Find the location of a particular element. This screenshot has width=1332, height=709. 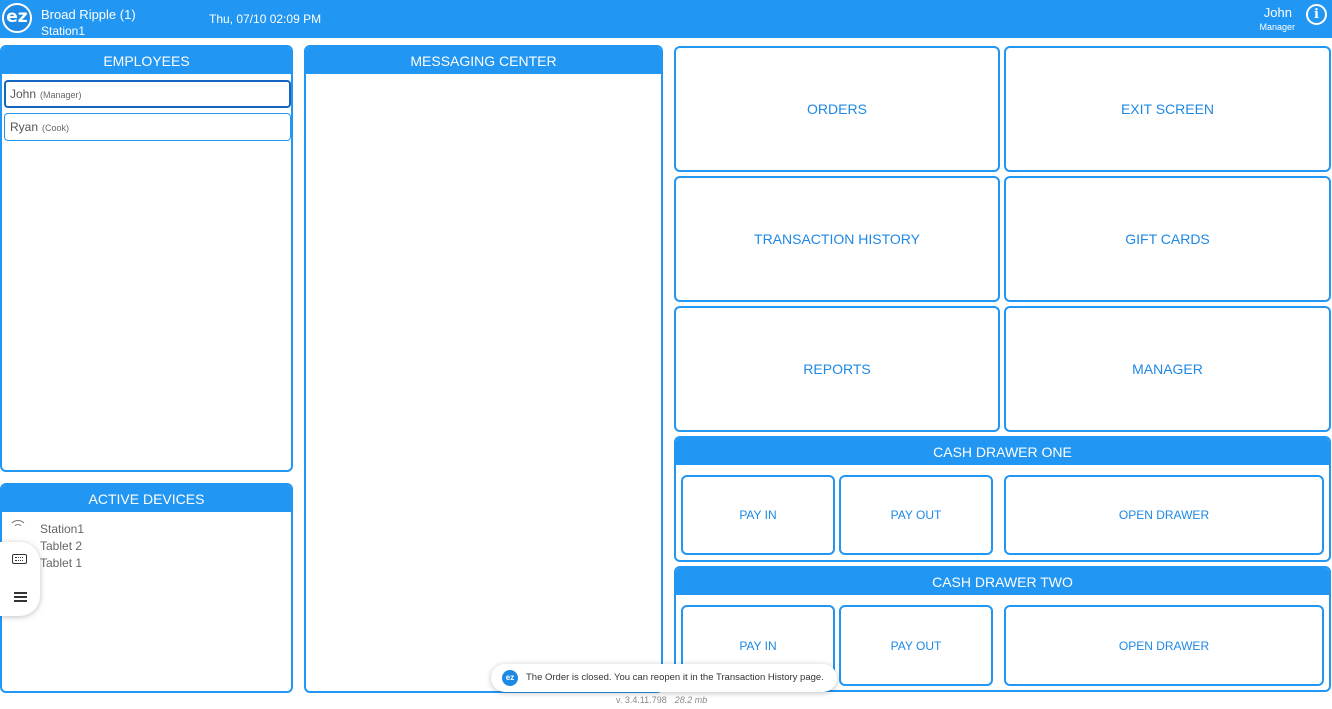

exit-screen-button: EXIT SCREEN is located at coordinates (1167, 109).